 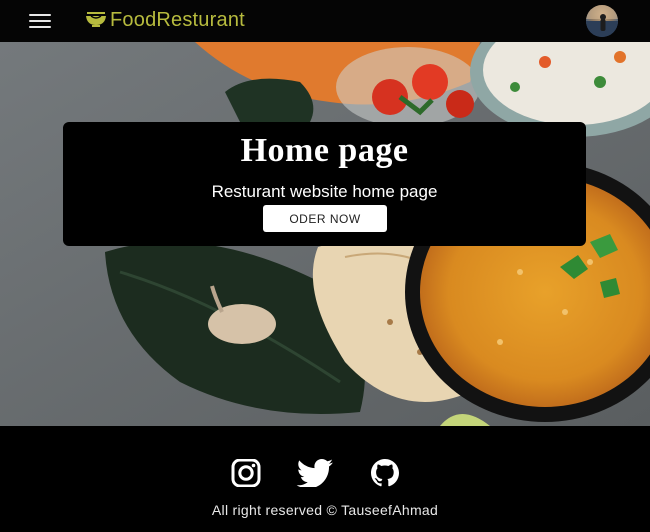 I want to click on bowl-icon, so click(x=96, y=19).